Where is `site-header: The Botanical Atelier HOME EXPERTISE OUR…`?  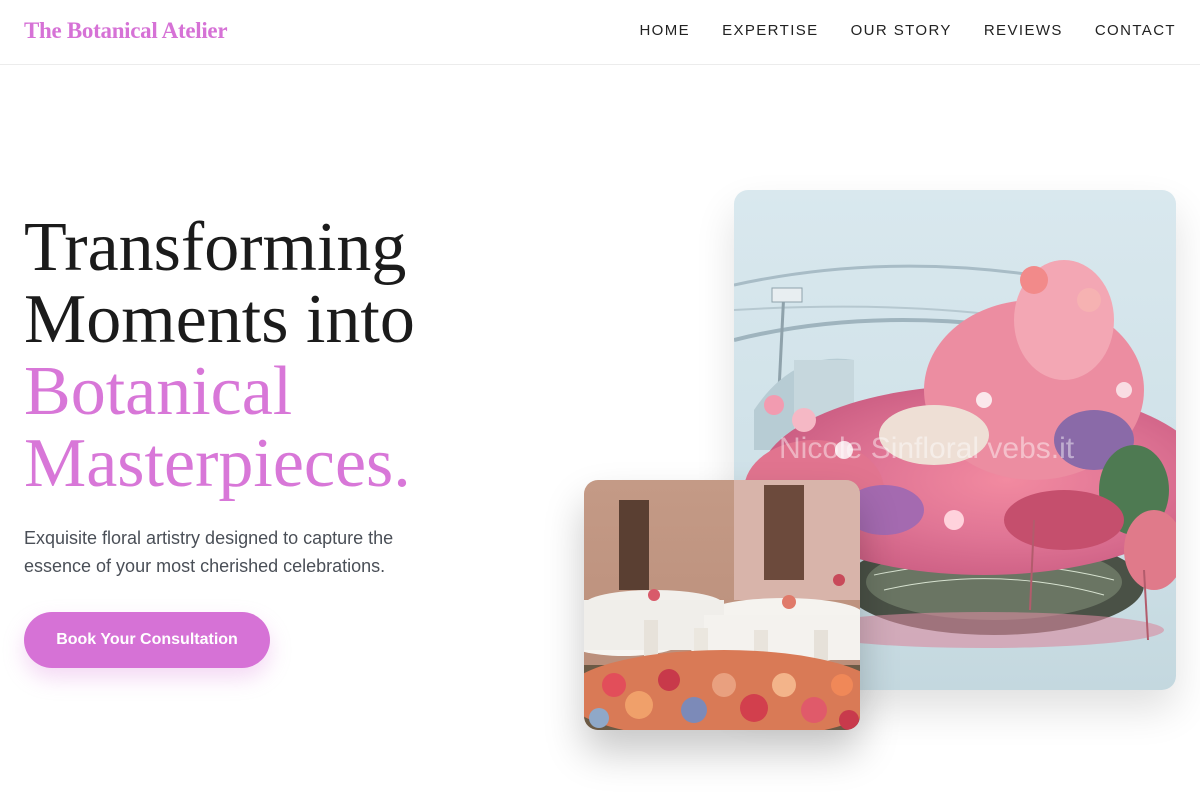
site-header: The Botanical Atelier HOME EXPERTISE OUR… is located at coordinates (600, 32).